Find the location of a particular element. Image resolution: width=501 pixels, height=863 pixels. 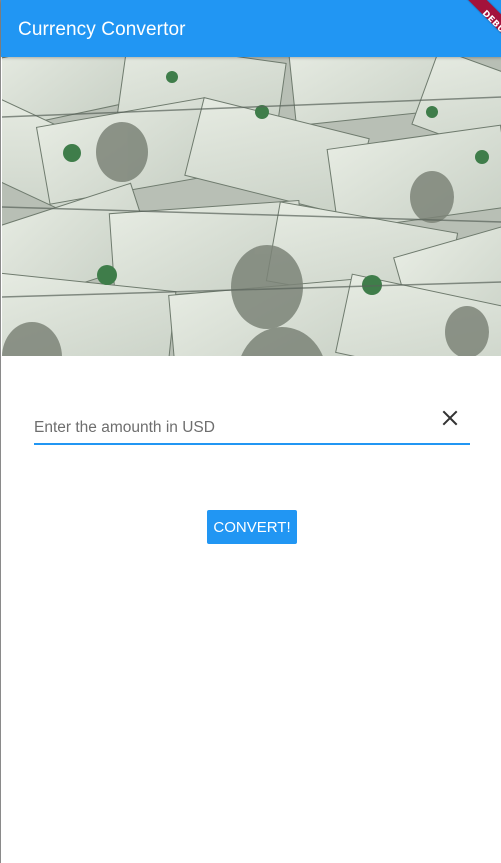

app-title: Currency Convertor is located at coordinates (102, 29).